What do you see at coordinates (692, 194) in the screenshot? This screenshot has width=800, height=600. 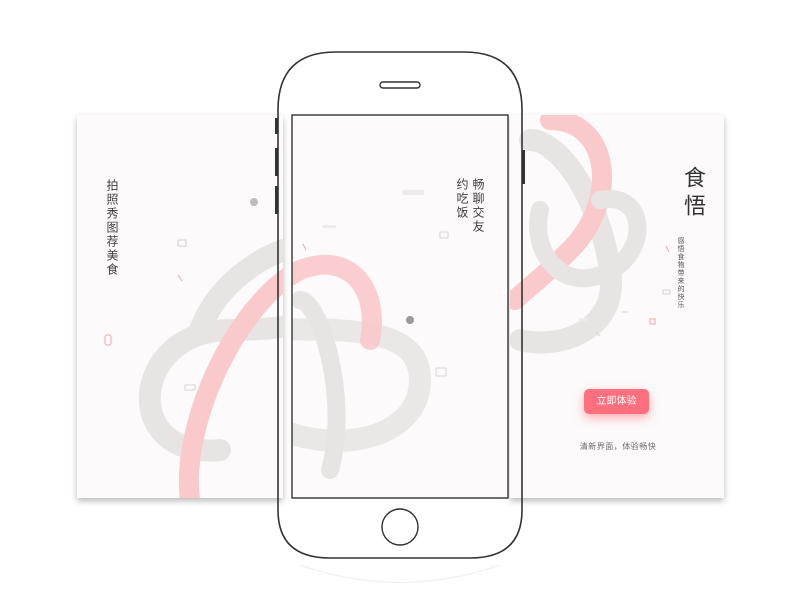 I see `brand-title: 食悟` at bounding box center [692, 194].